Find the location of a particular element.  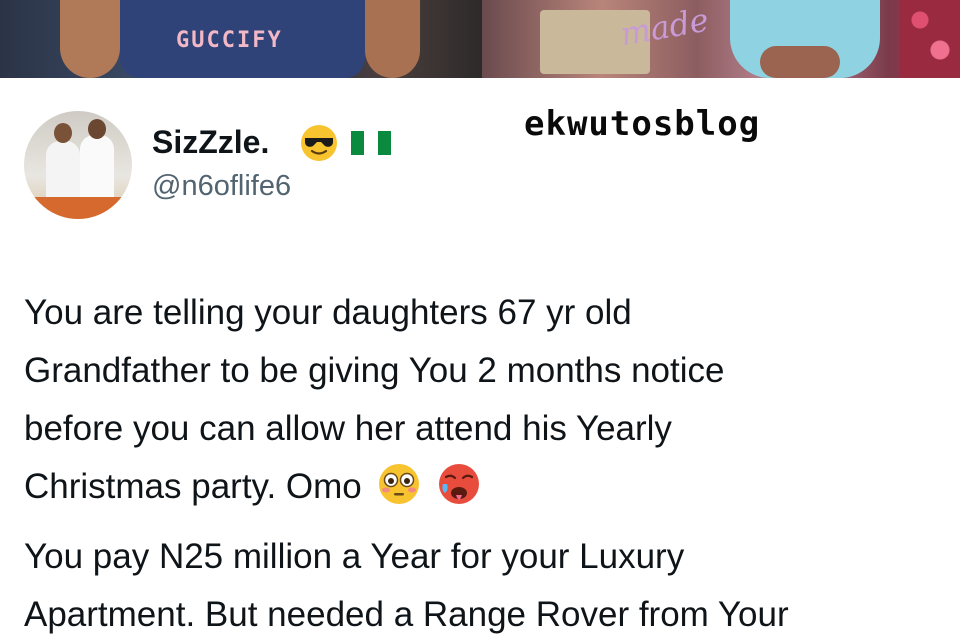

hot-face-emoji-icon is located at coordinates (459, 484).